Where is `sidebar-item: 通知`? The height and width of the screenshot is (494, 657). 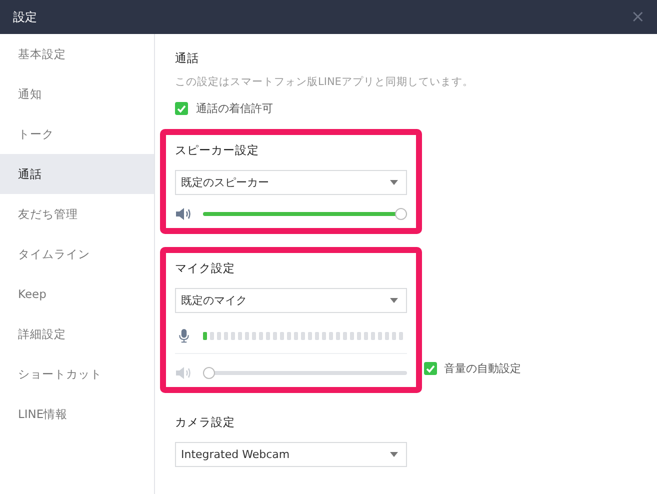
sidebar-item: 通知 is located at coordinates (77, 94).